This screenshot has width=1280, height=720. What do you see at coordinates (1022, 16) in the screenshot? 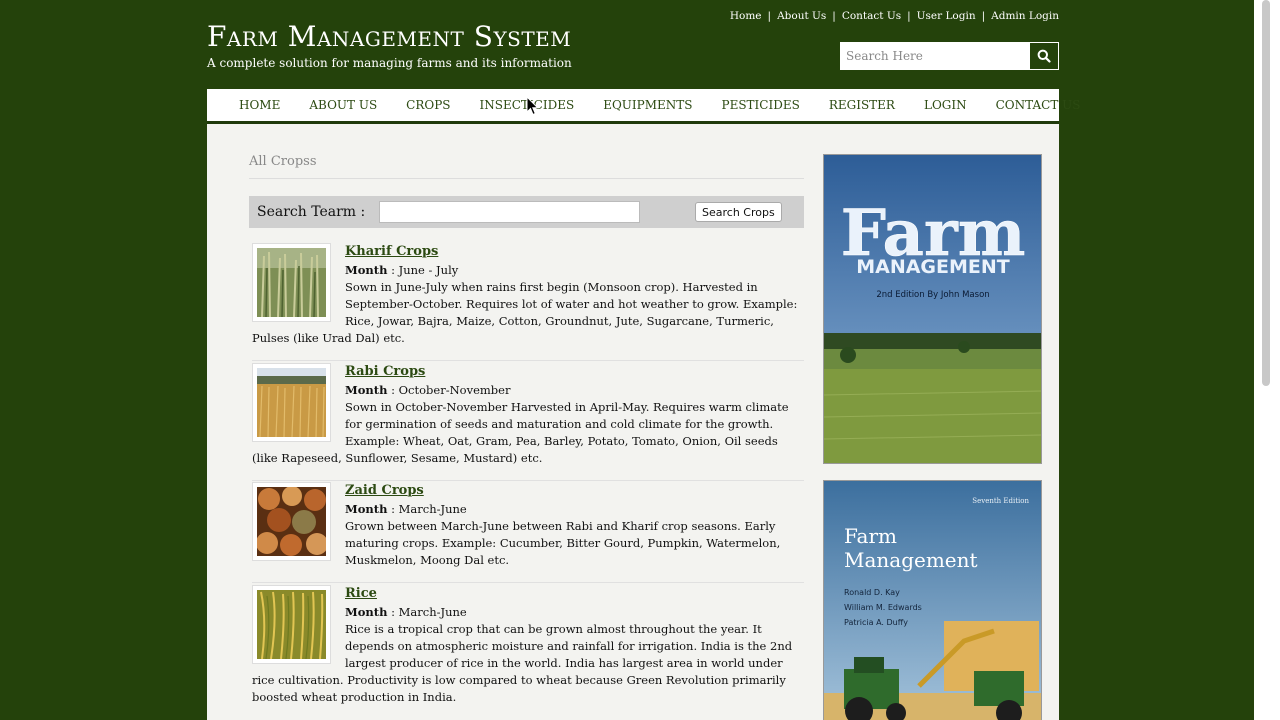
I see `toplink-admin-login: Admin Login` at bounding box center [1022, 16].